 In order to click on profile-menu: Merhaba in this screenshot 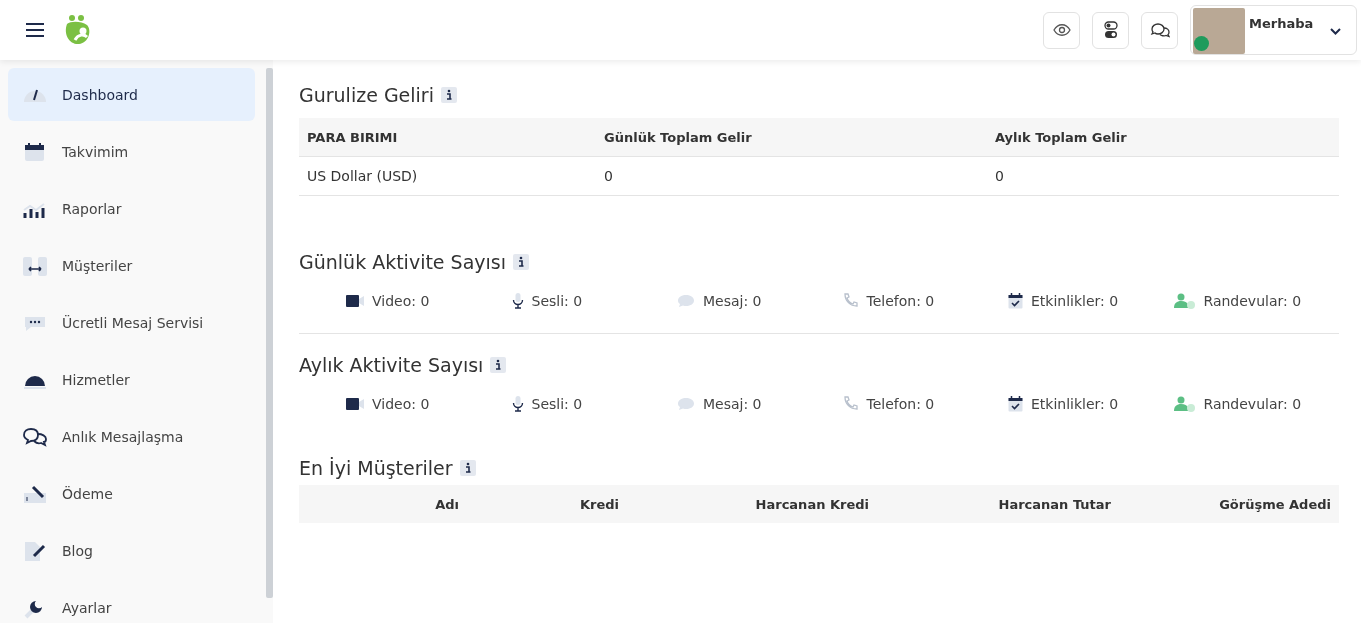, I will do `click(1273, 30)`.